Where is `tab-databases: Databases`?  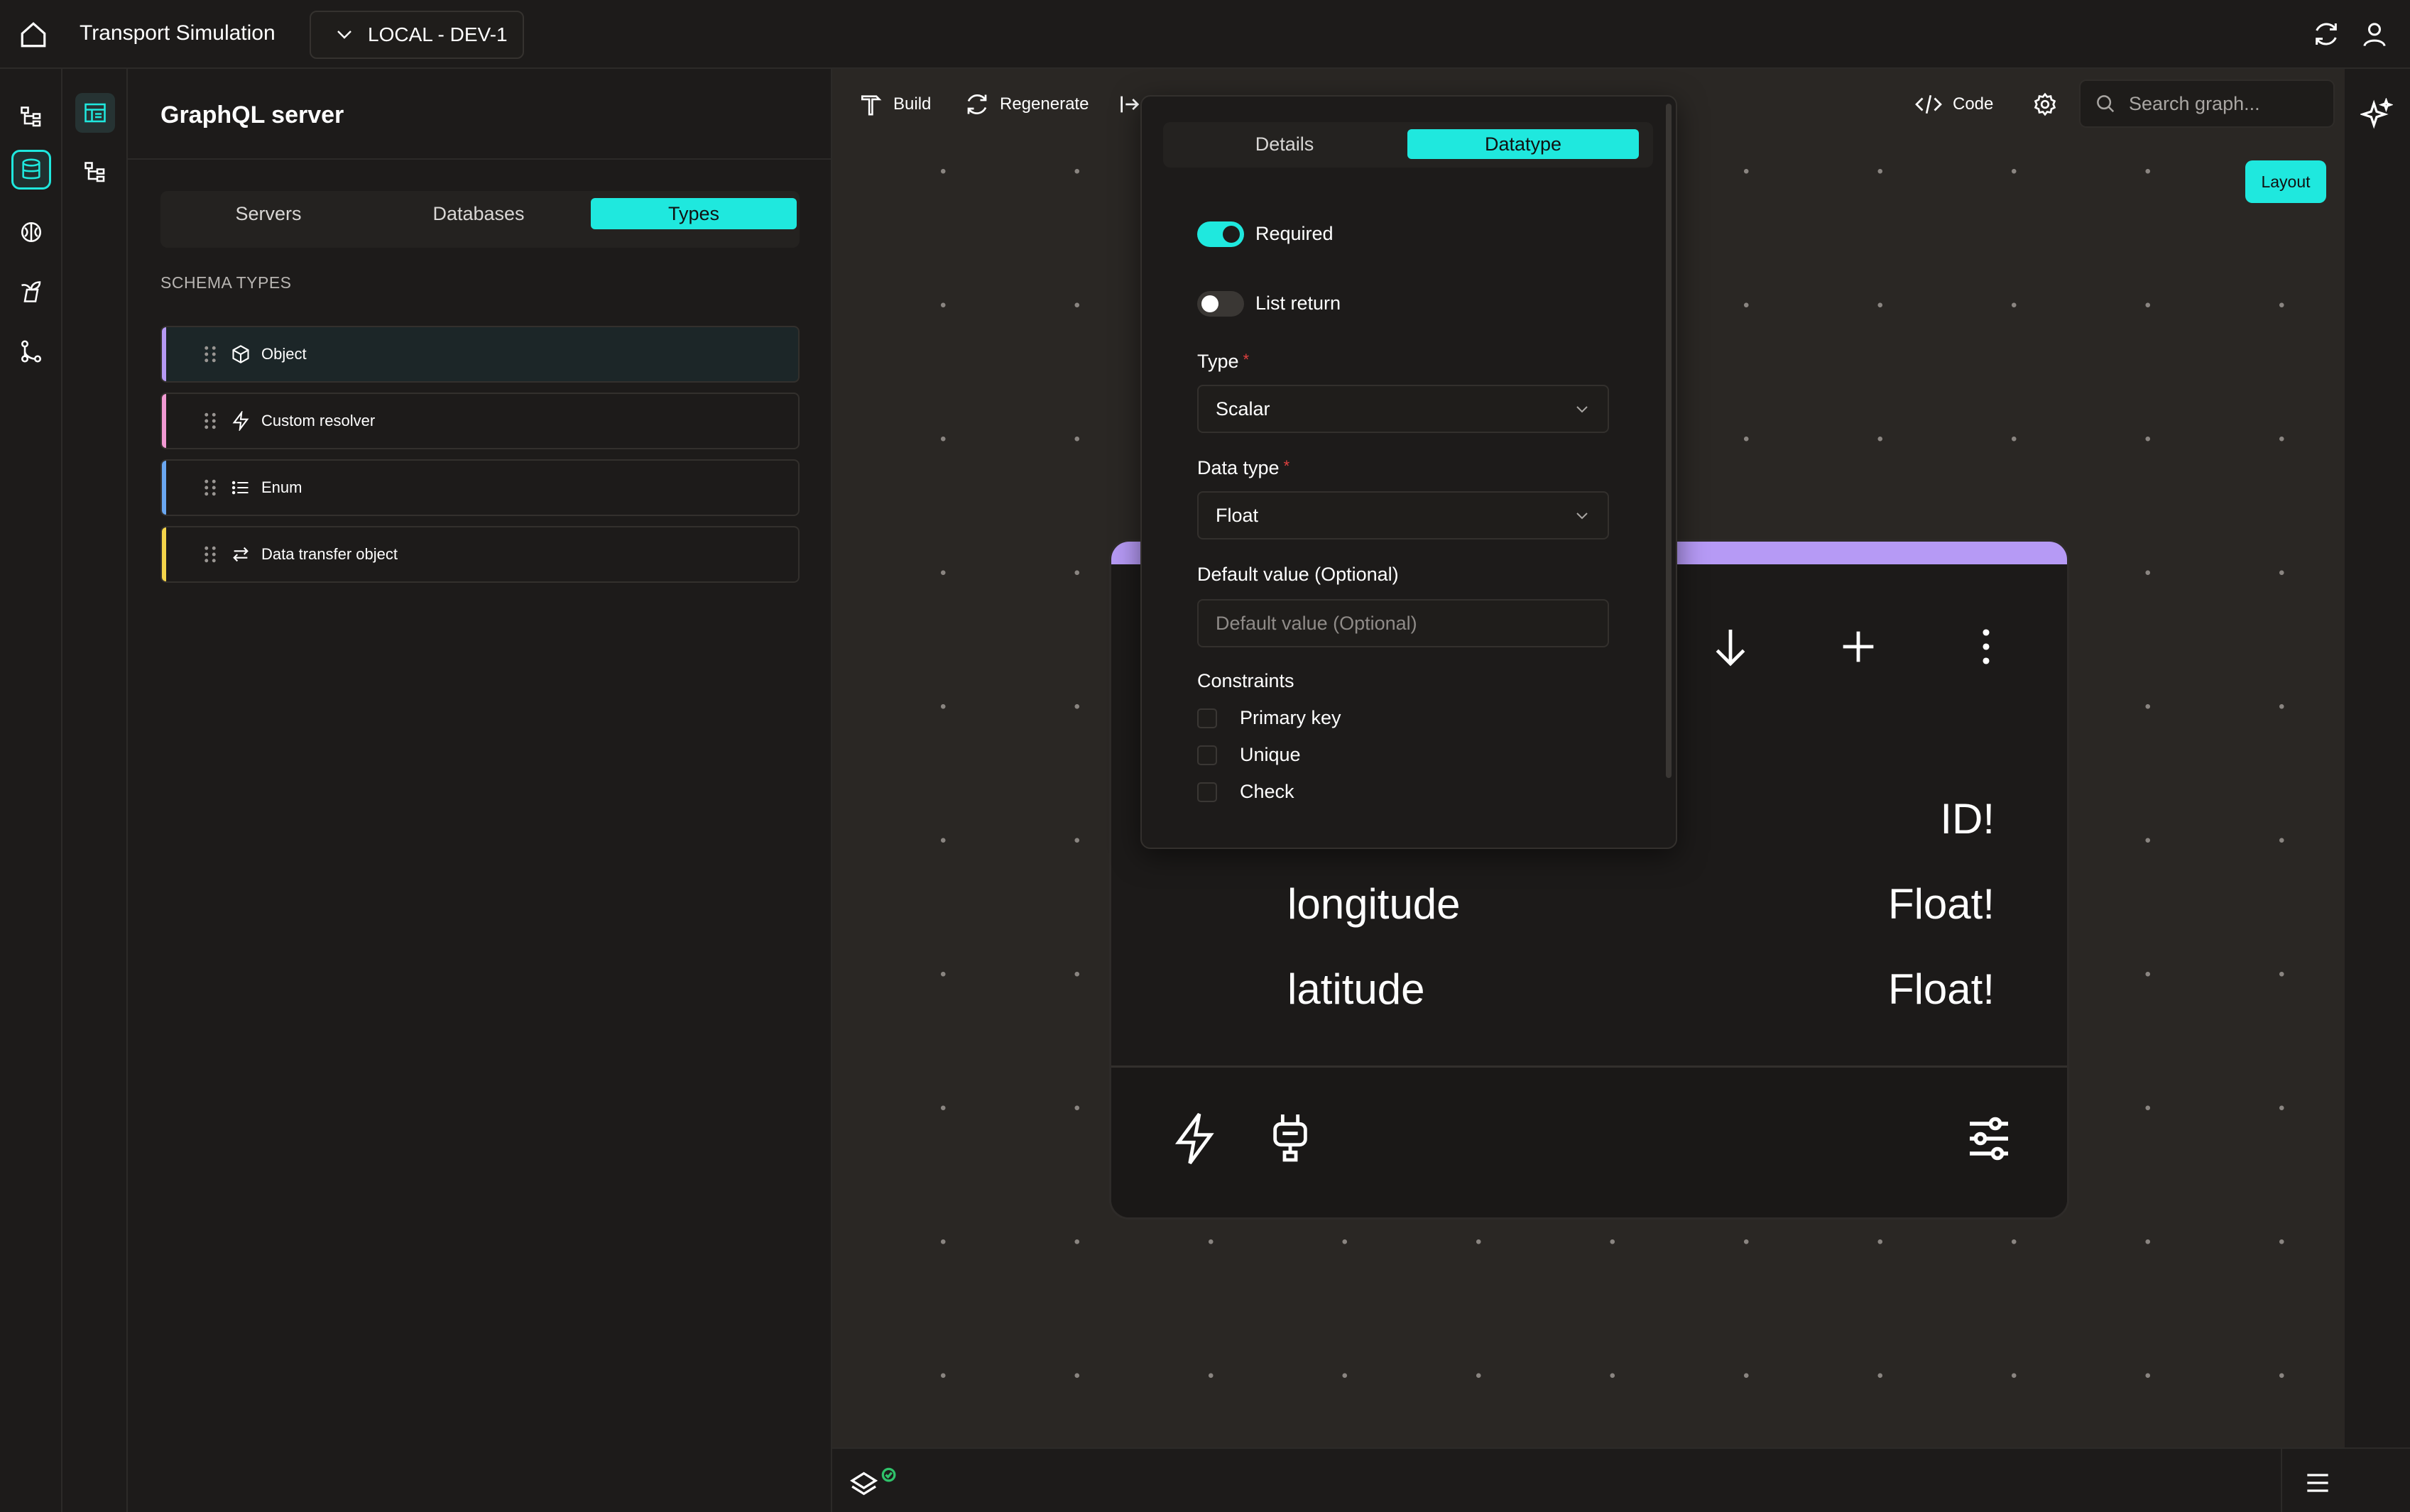
tab-databases: Databases is located at coordinates (479, 214).